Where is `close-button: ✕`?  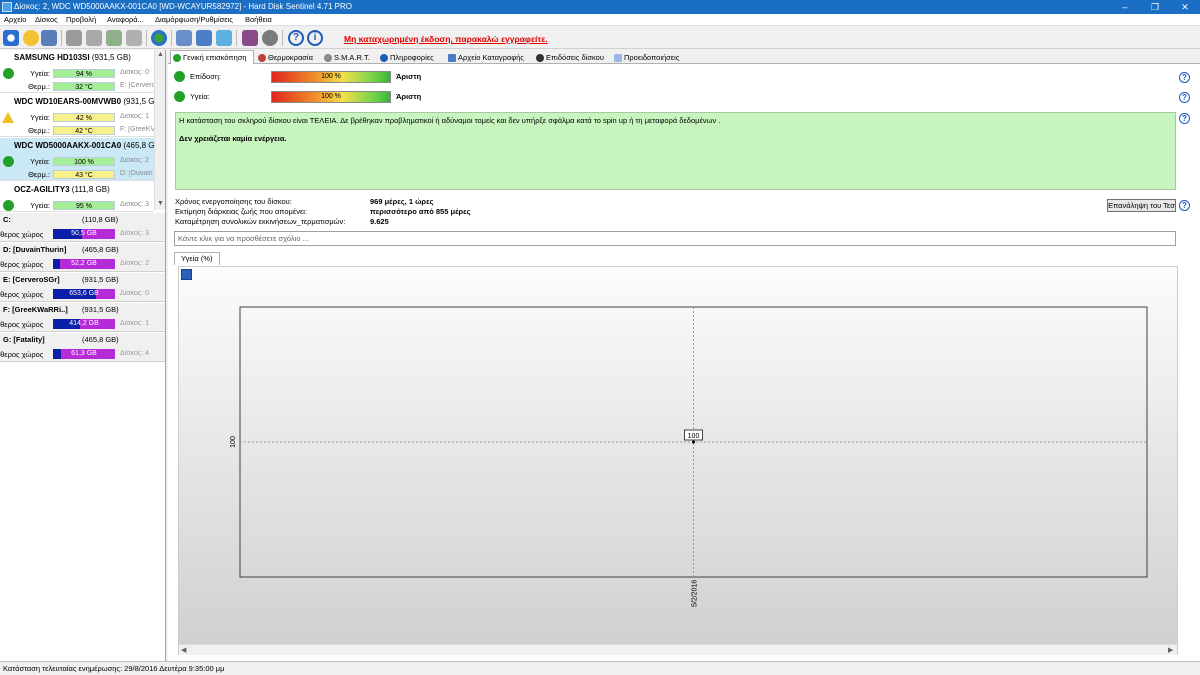
close-button: ✕ is located at coordinates (1185, 7).